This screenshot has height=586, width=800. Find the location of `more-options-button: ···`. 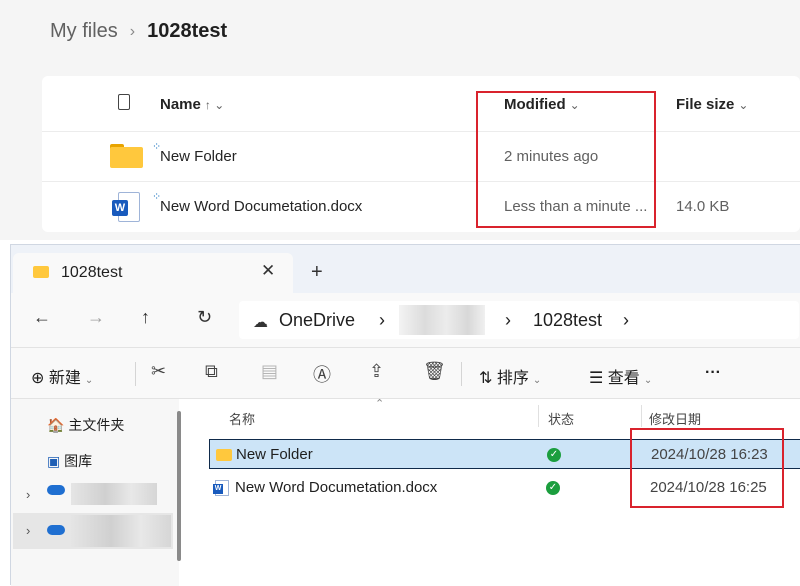

more-options-button: ··· is located at coordinates (713, 373).